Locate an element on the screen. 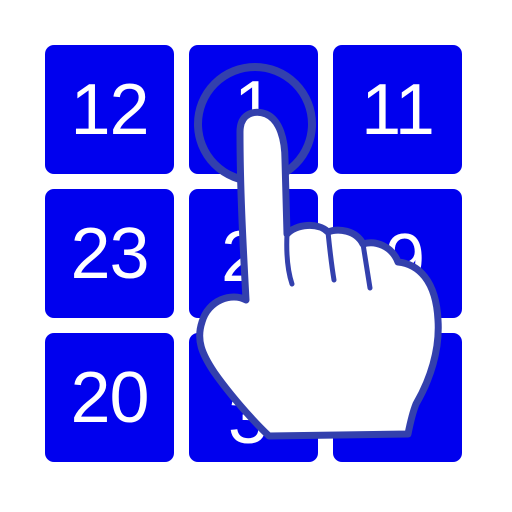  number-tile: 23 is located at coordinates (109, 253).